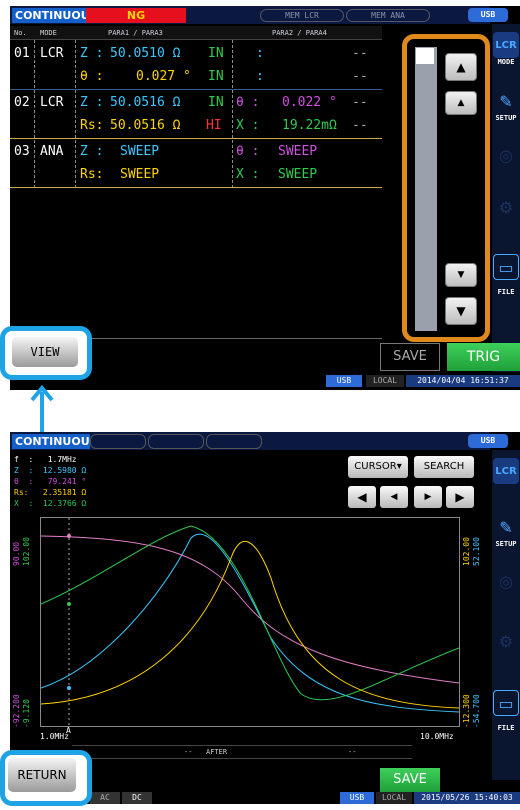 This screenshot has width=520, height=810. I want to click on mem-ana-tab: MEM ANA, so click(388, 15).